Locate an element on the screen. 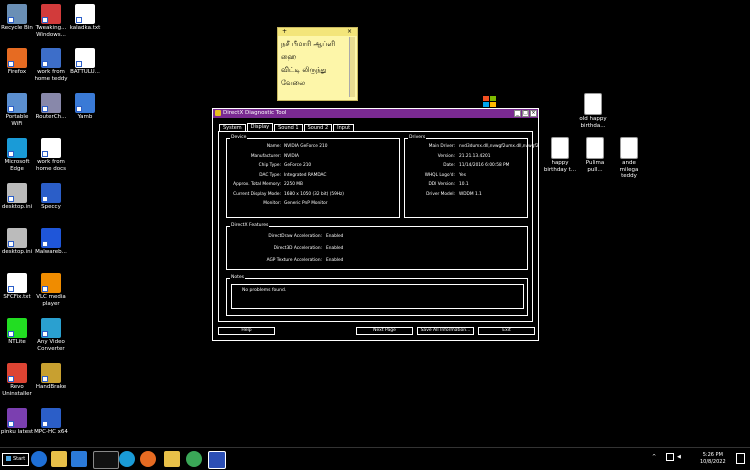  field-label: AGP Texture Acceleration: is located at coordinates (294, 260).